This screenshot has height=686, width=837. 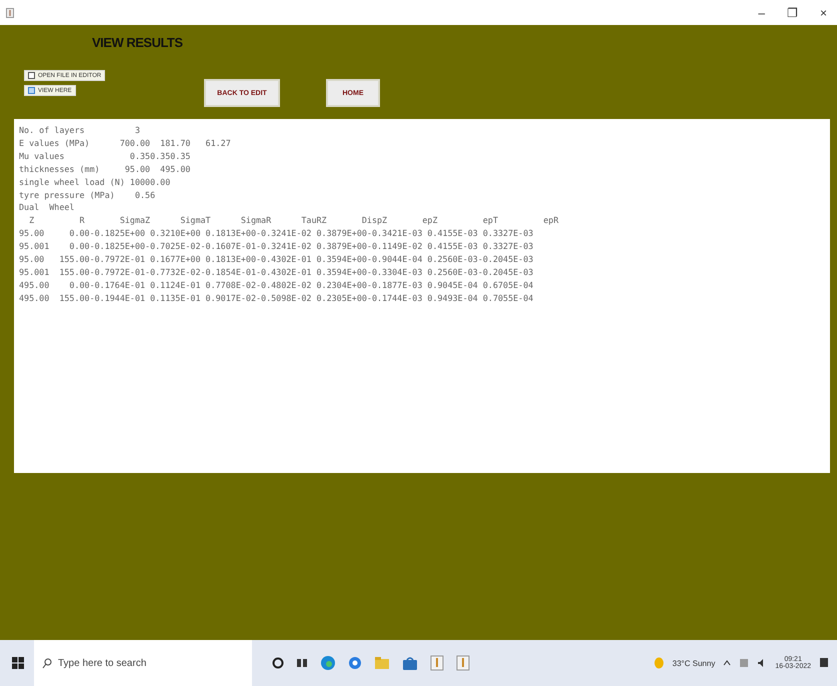 What do you see at coordinates (104, 156) in the screenshot?
I see `output-line: Mu values 0.350.350.35` at bounding box center [104, 156].